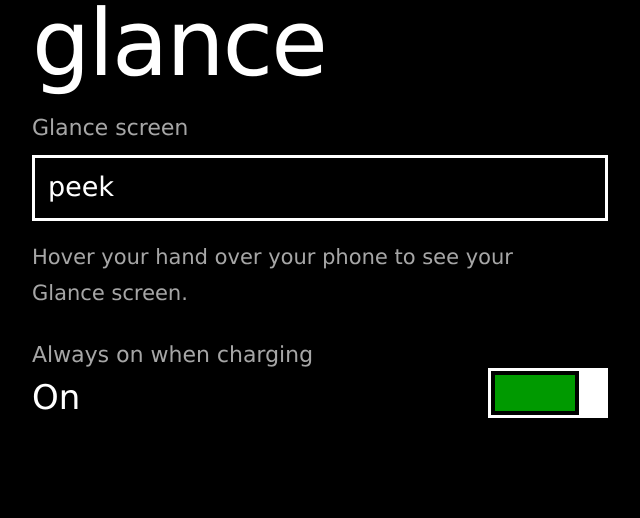  I want to click on toggle-switch, so click(548, 393).